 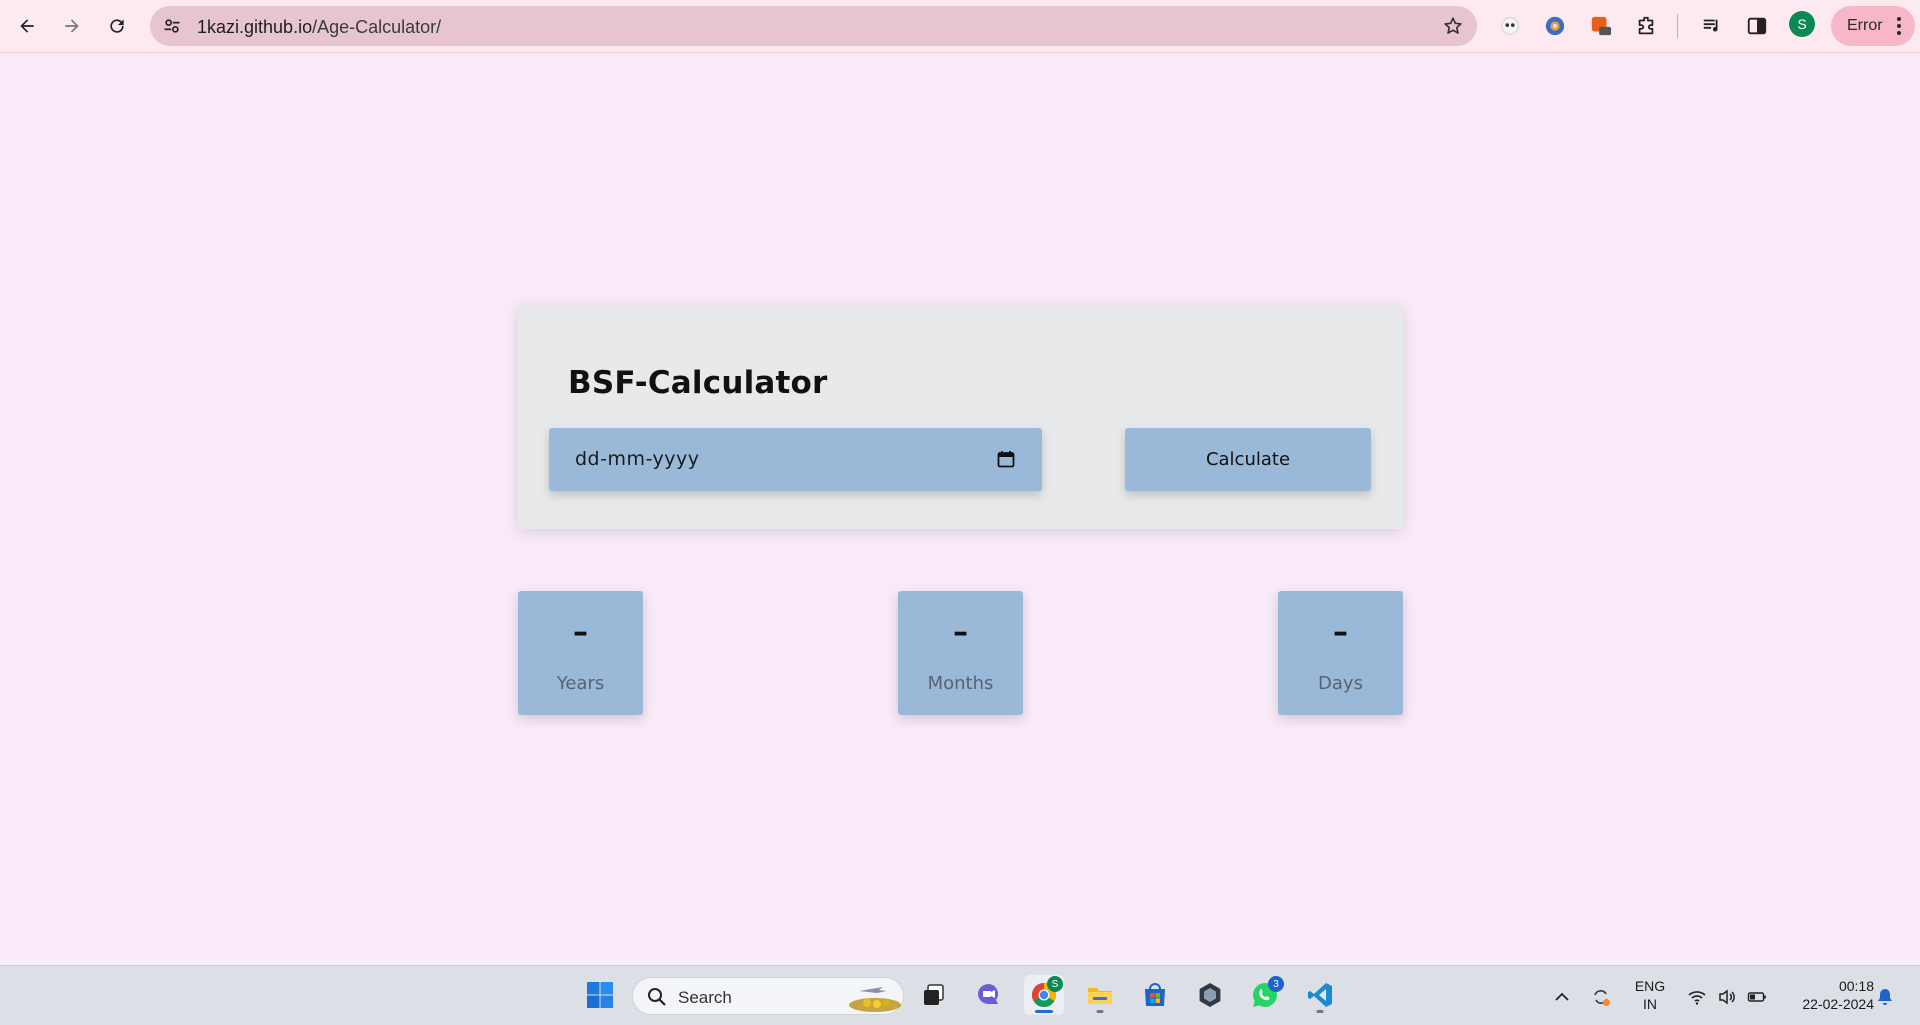 I want to click on store-bag-icon, so click(x=1155, y=994).